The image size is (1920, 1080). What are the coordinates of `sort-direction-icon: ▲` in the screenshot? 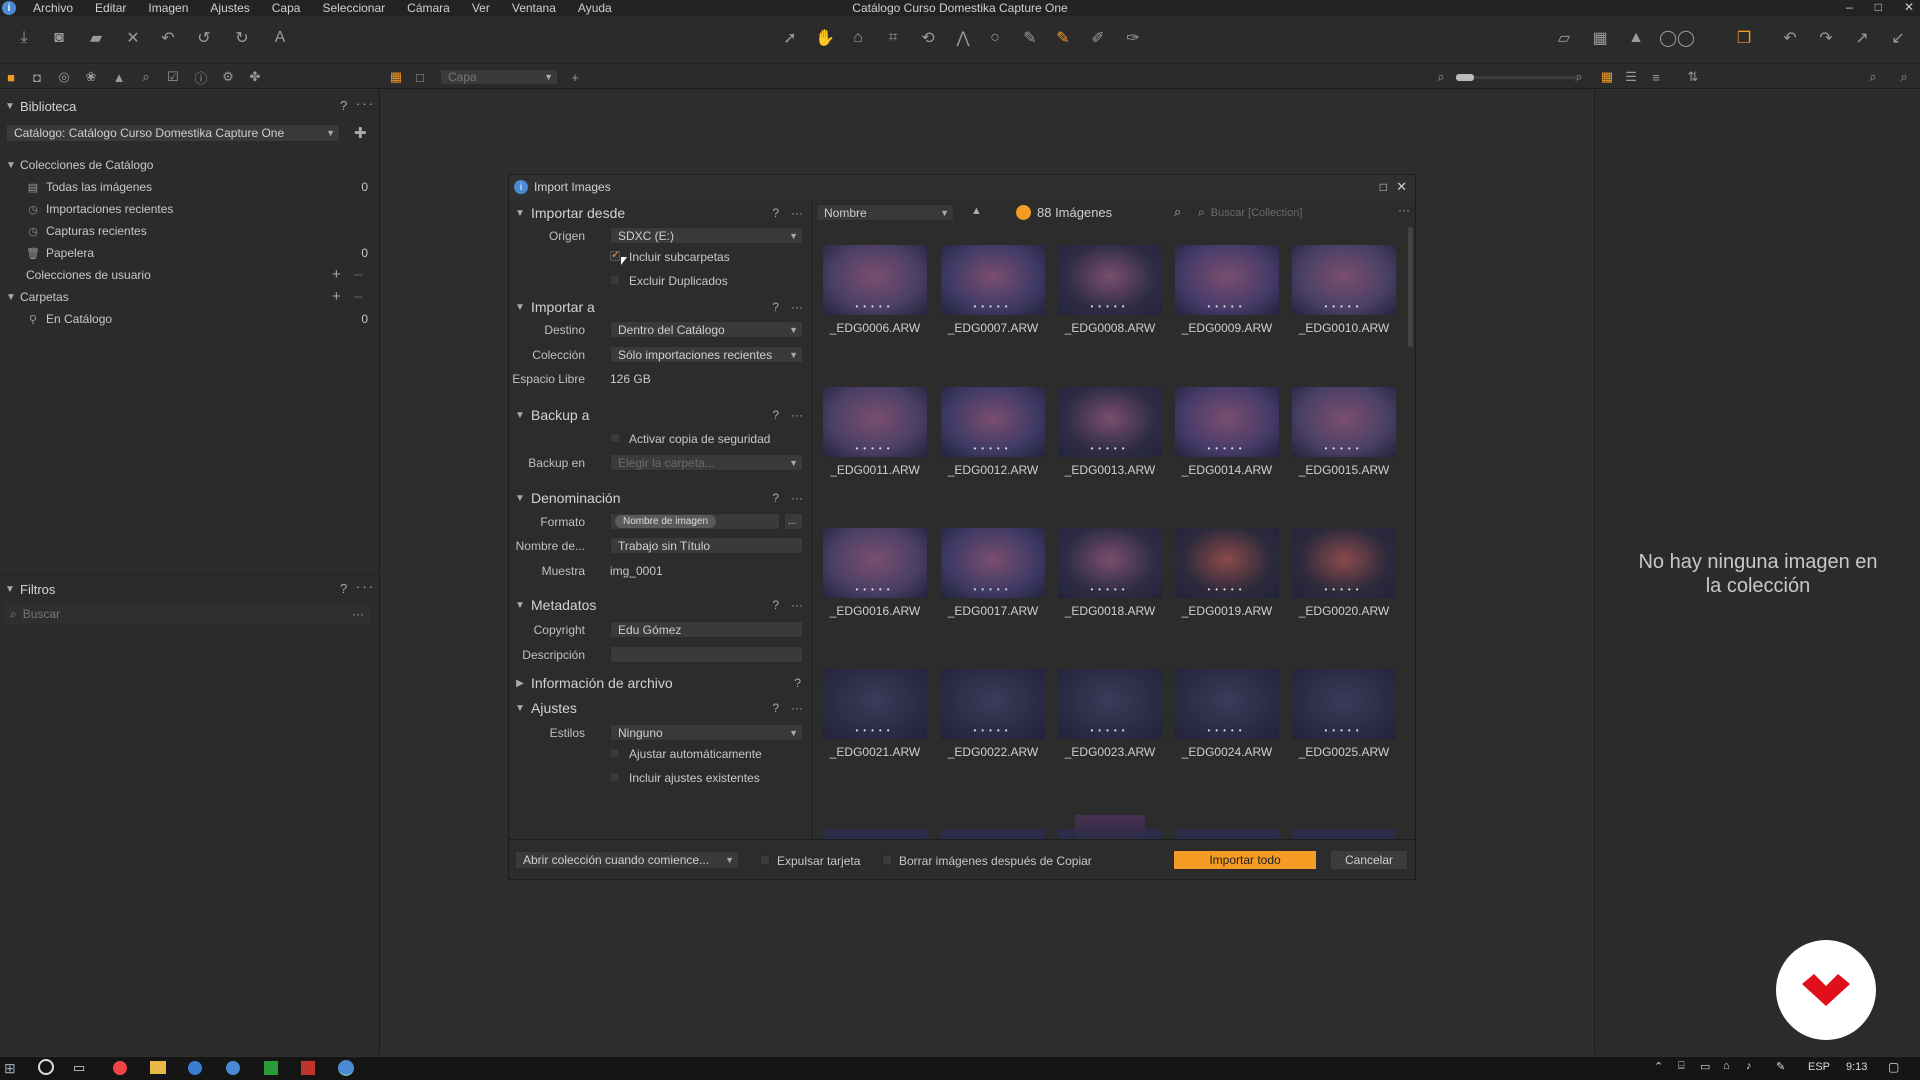 It's located at (976, 211).